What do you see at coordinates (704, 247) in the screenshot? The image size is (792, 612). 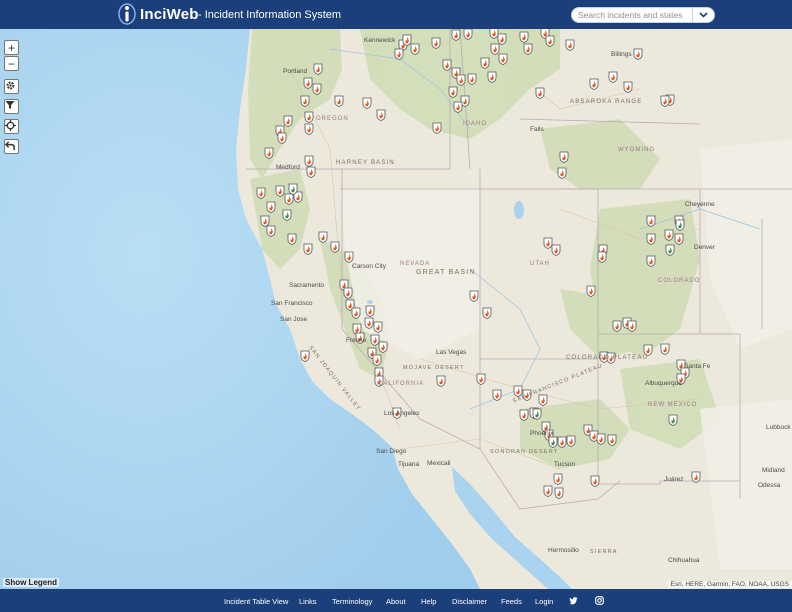 I see `label-denver: Denver` at bounding box center [704, 247].